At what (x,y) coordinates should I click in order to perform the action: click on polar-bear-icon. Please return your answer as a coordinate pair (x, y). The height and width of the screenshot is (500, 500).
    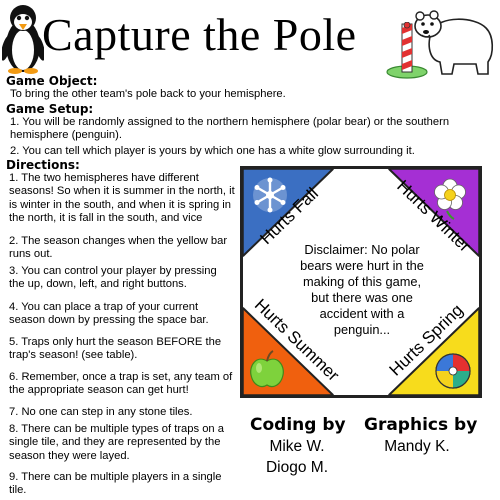
    Looking at the image, I should click on (454, 42).